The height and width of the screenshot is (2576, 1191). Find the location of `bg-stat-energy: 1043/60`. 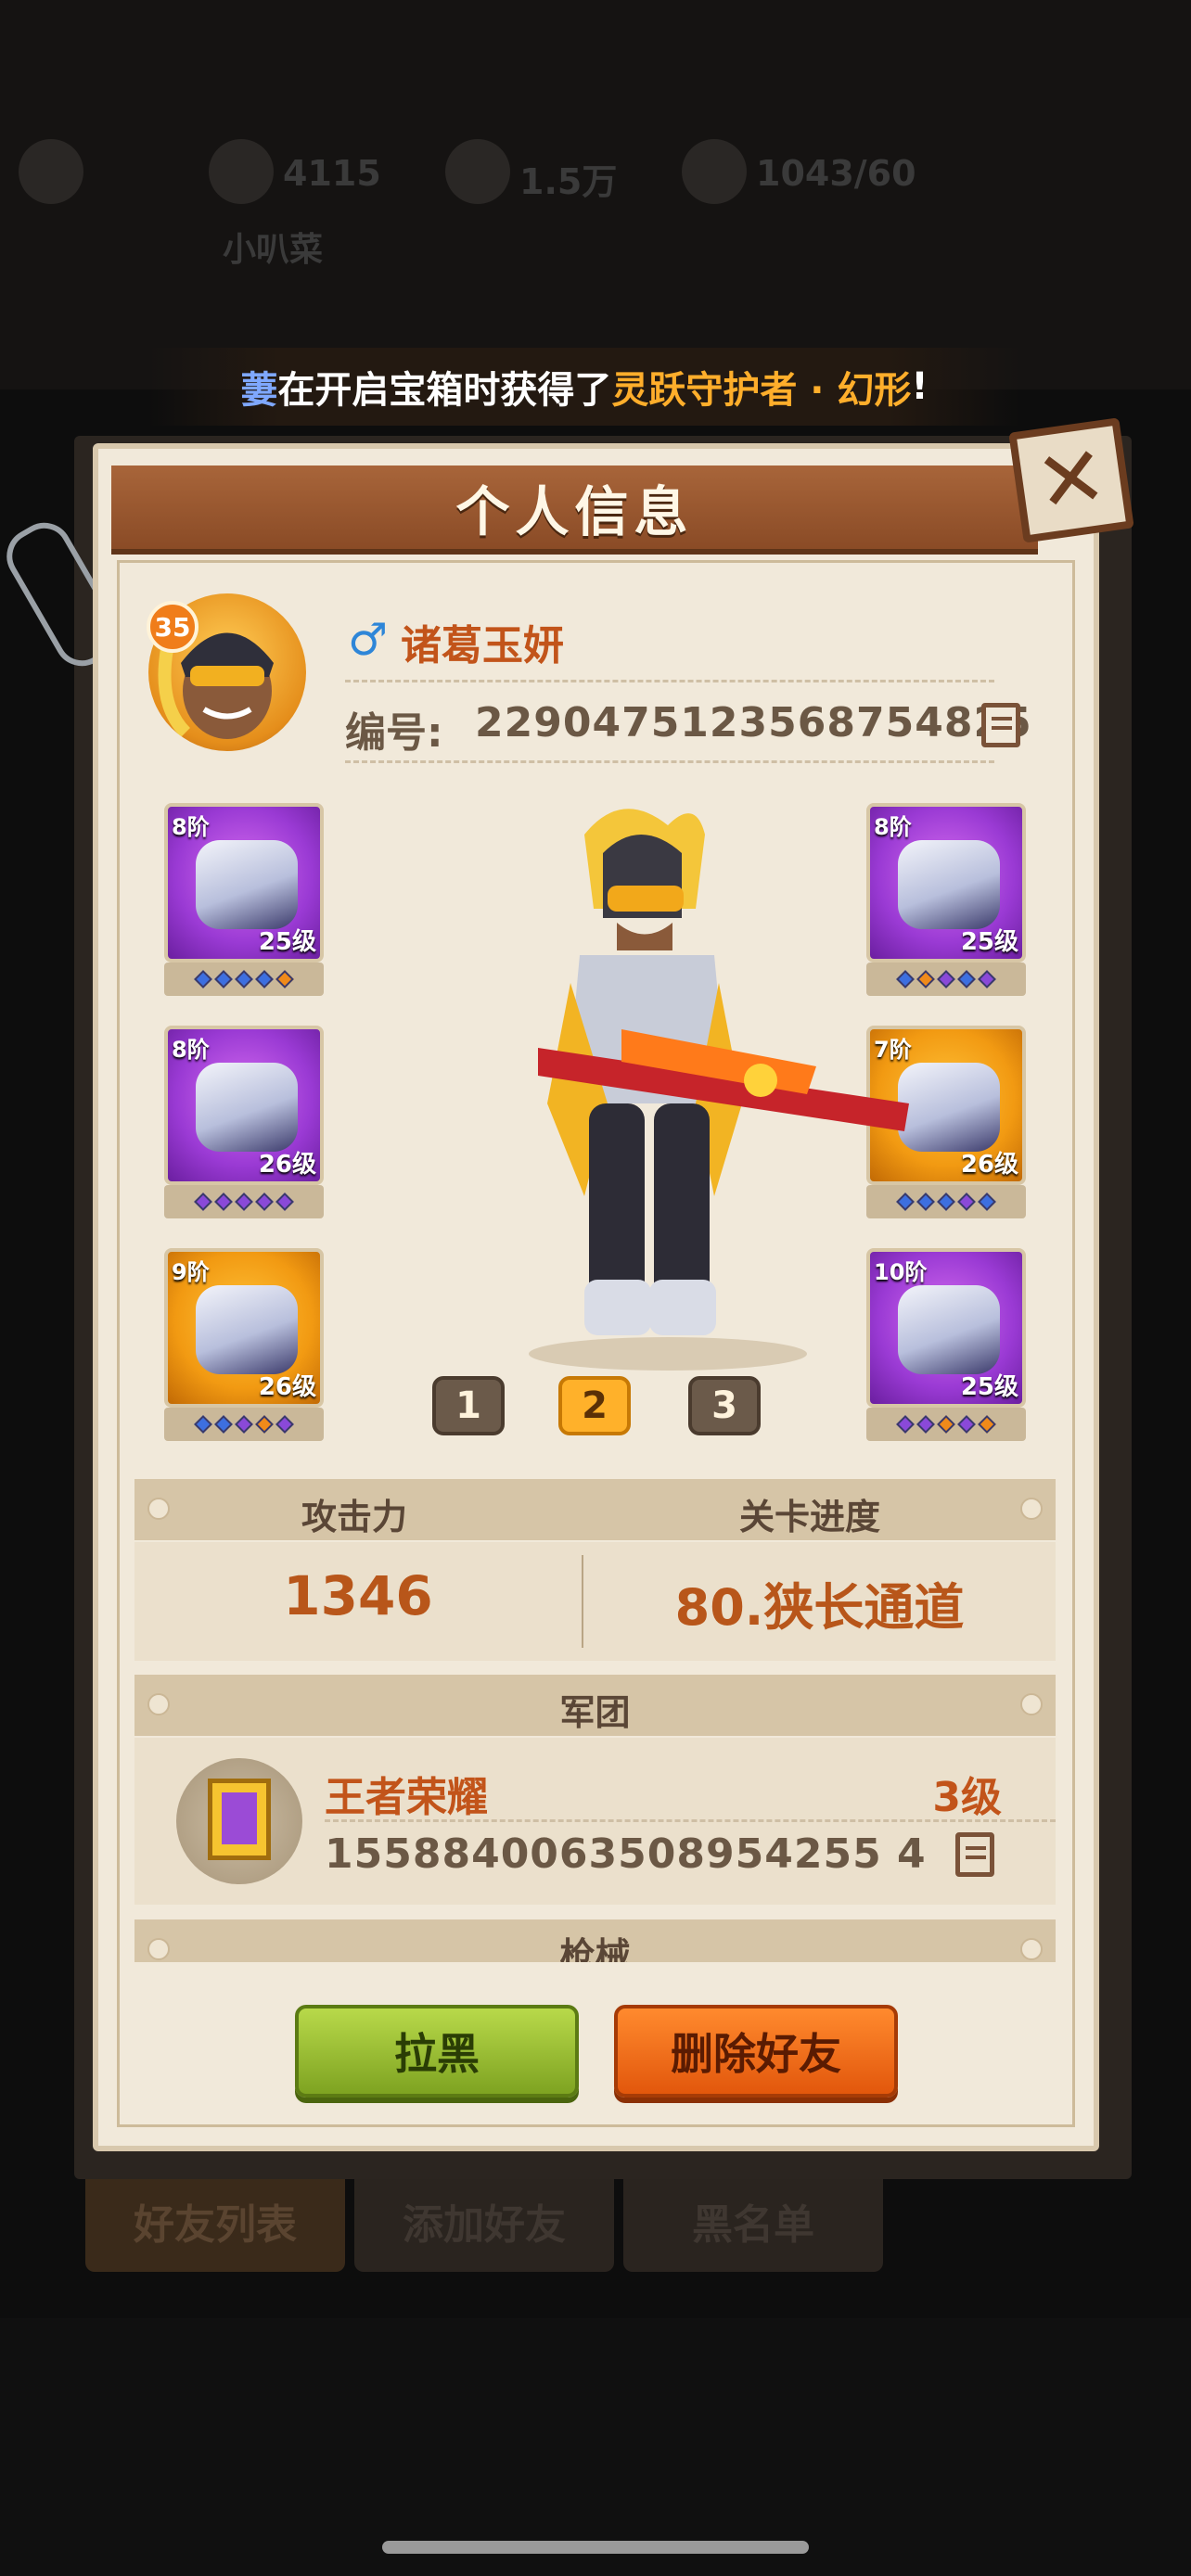

bg-stat-energy: 1043/60 is located at coordinates (836, 173).